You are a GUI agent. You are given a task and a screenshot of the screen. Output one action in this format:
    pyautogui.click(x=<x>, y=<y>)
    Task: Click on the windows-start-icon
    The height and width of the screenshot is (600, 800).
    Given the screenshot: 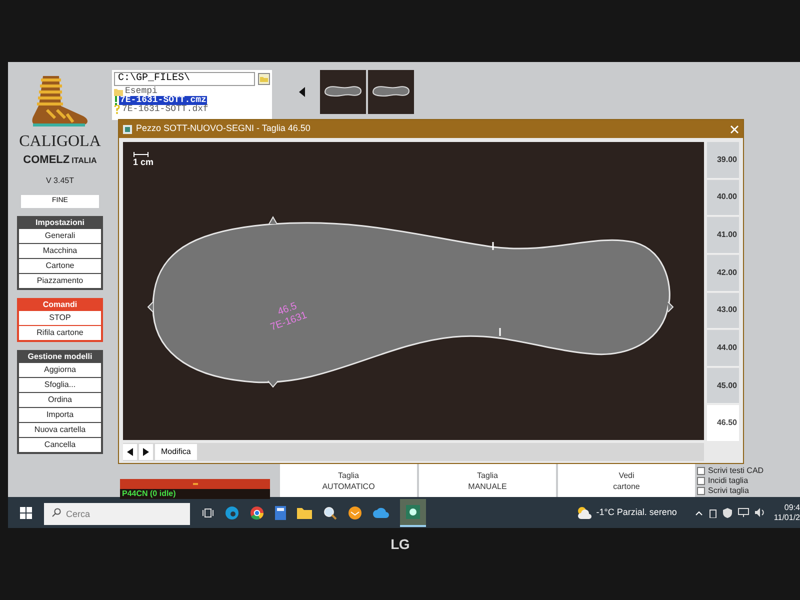 What is the action you would take?
    pyautogui.click(x=26, y=512)
    